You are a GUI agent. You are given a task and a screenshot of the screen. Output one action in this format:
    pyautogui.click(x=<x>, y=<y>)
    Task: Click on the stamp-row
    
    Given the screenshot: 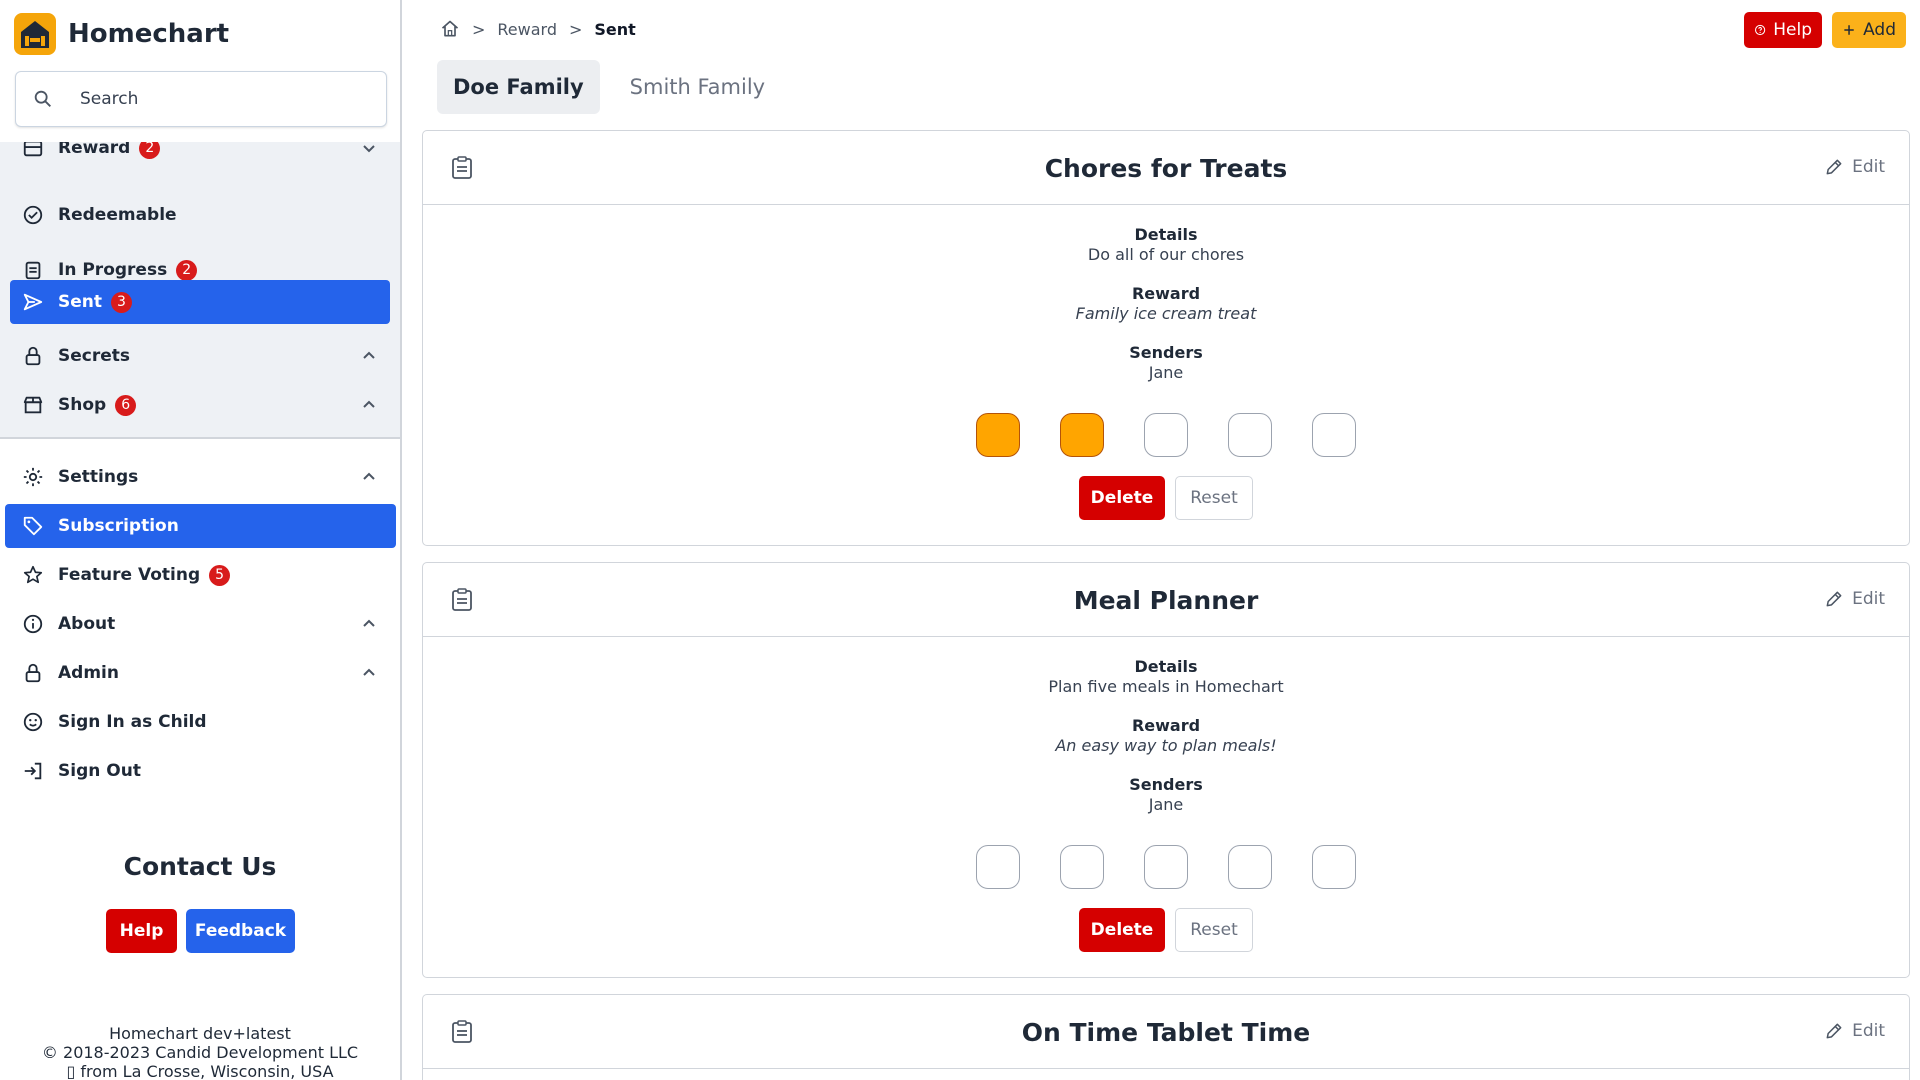 What is the action you would take?
    pyautogui.click(x=1166, y=867)
    